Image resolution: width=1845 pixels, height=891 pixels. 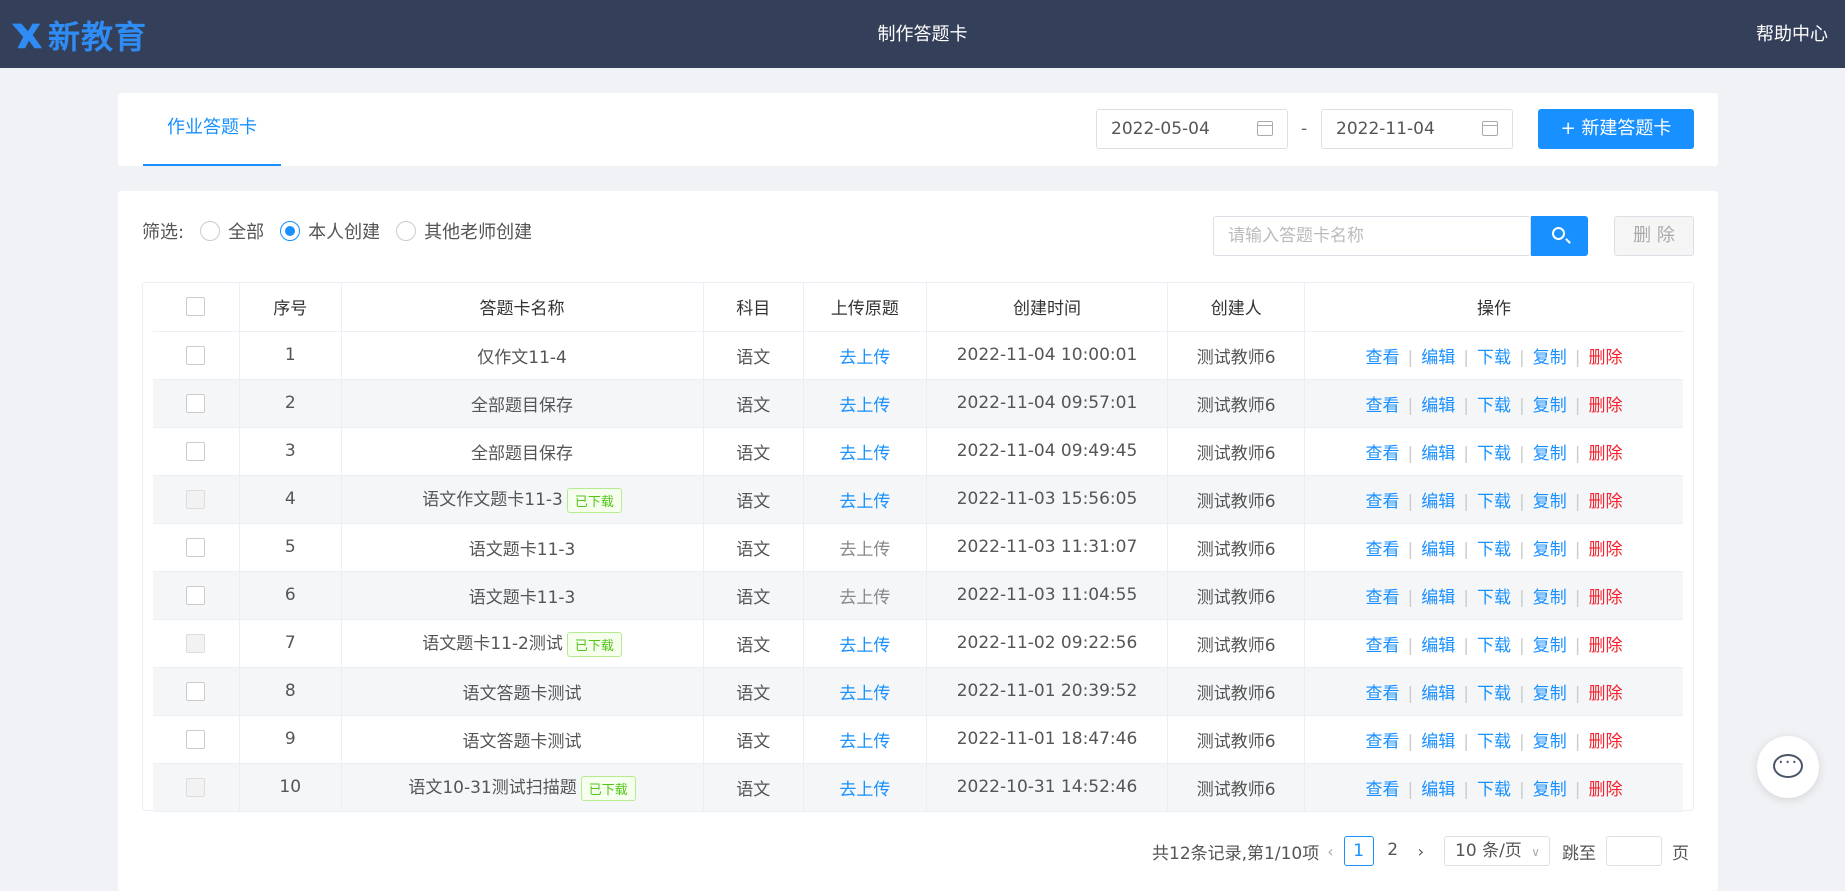 I want to click on cell-actions: 查看 | 编辑 | 下载 | 复制 | 删除, so click(x=1493, y=451).